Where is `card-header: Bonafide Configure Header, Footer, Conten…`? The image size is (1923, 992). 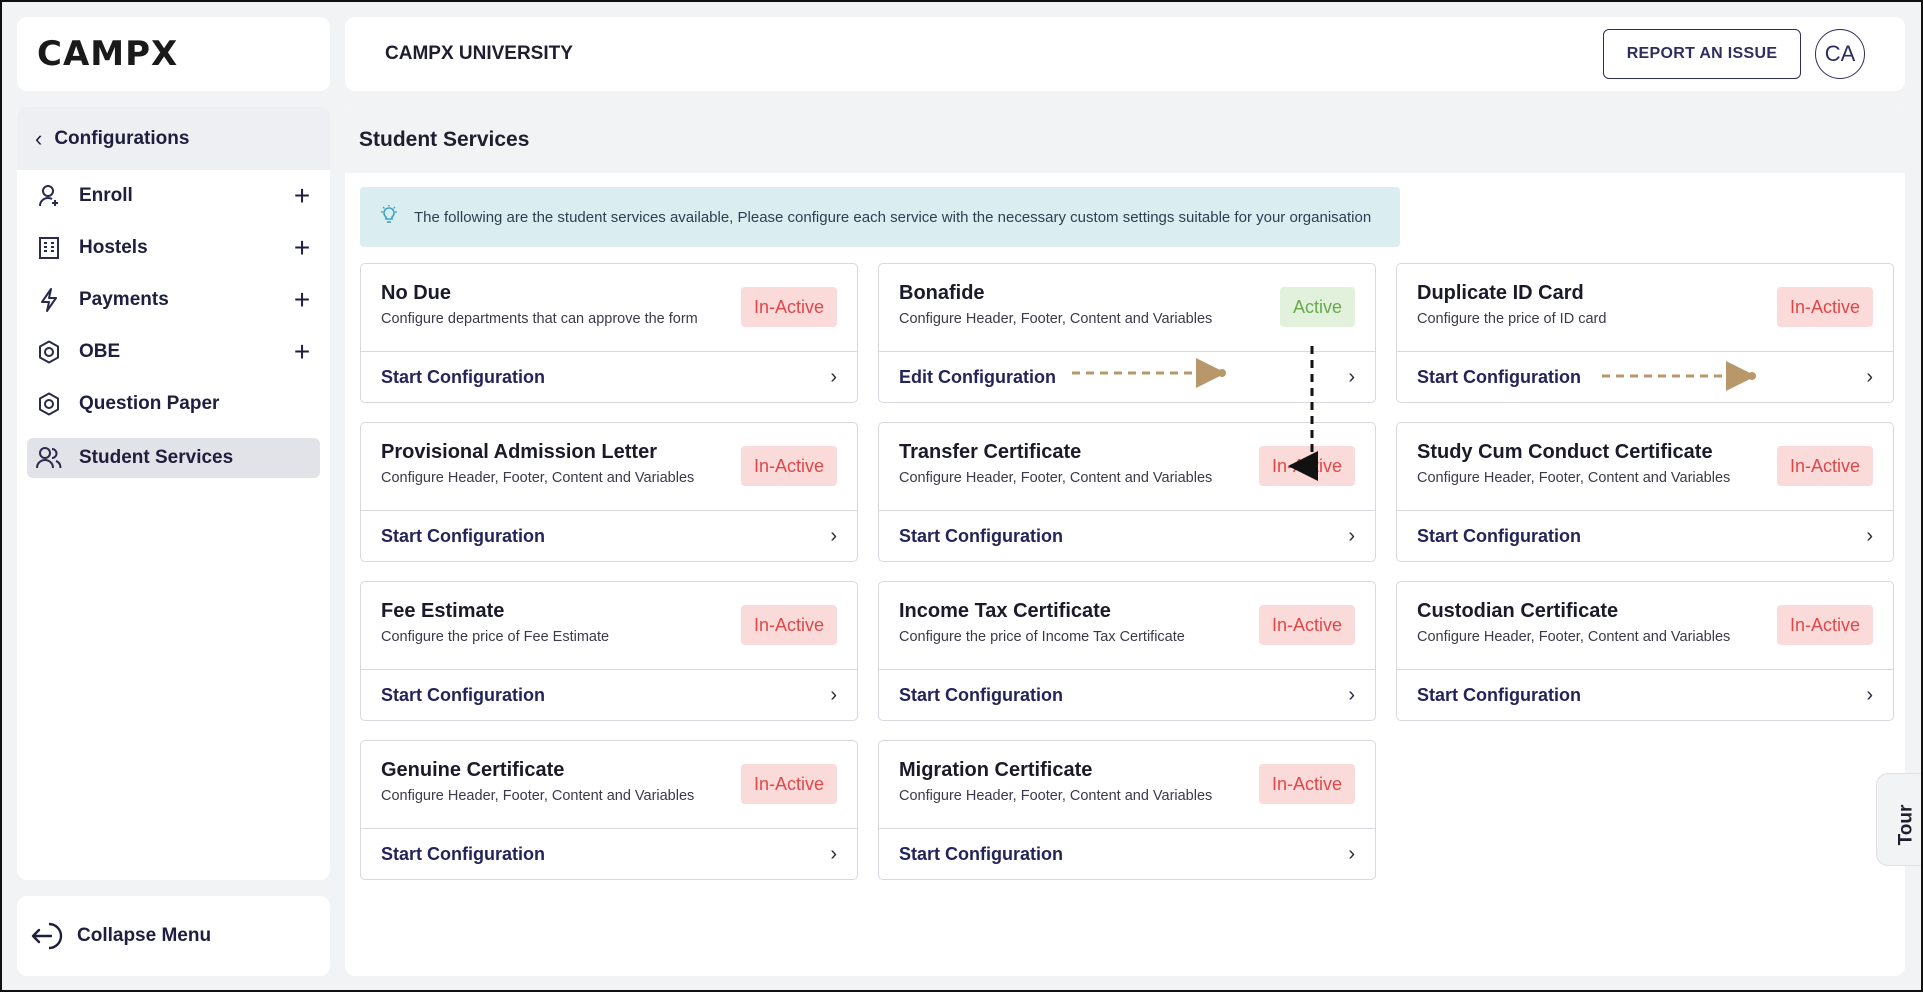 card-header: Bonafide Configure Header, Footer, Conten… is located at coordinates (1127, 308).